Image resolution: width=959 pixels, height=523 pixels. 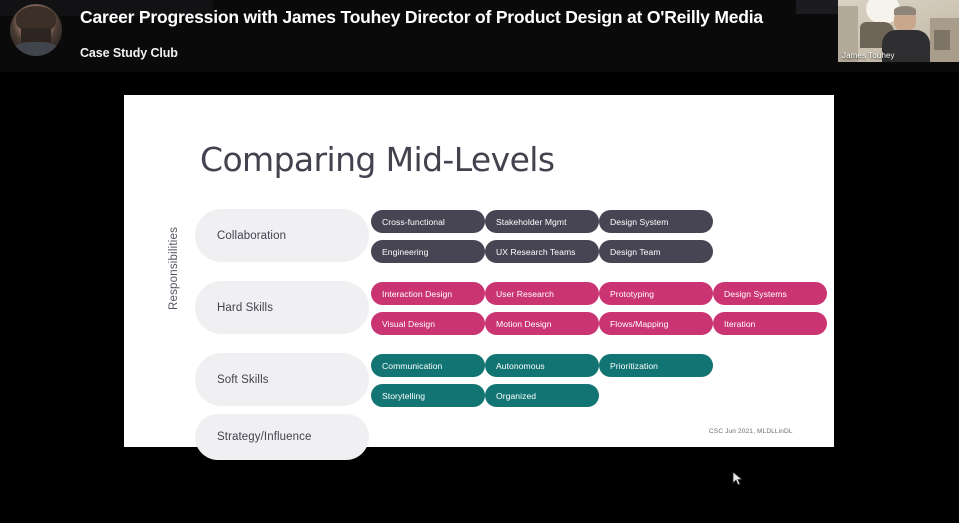 What do you see at coordinates (36, 30) in the screenshot?
I see `presenter-avatar` at bounding box center [36, 30].